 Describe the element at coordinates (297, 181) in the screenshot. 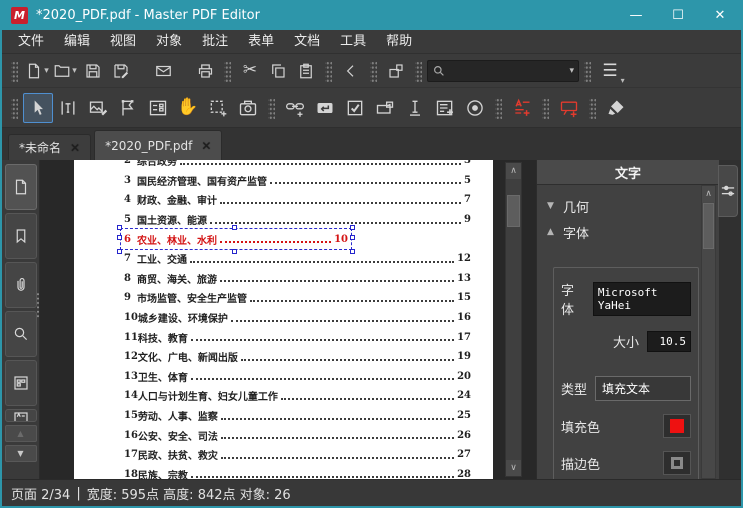

I see `toc-row: 3 国民经济管理、国有资产监管 5` at that location.